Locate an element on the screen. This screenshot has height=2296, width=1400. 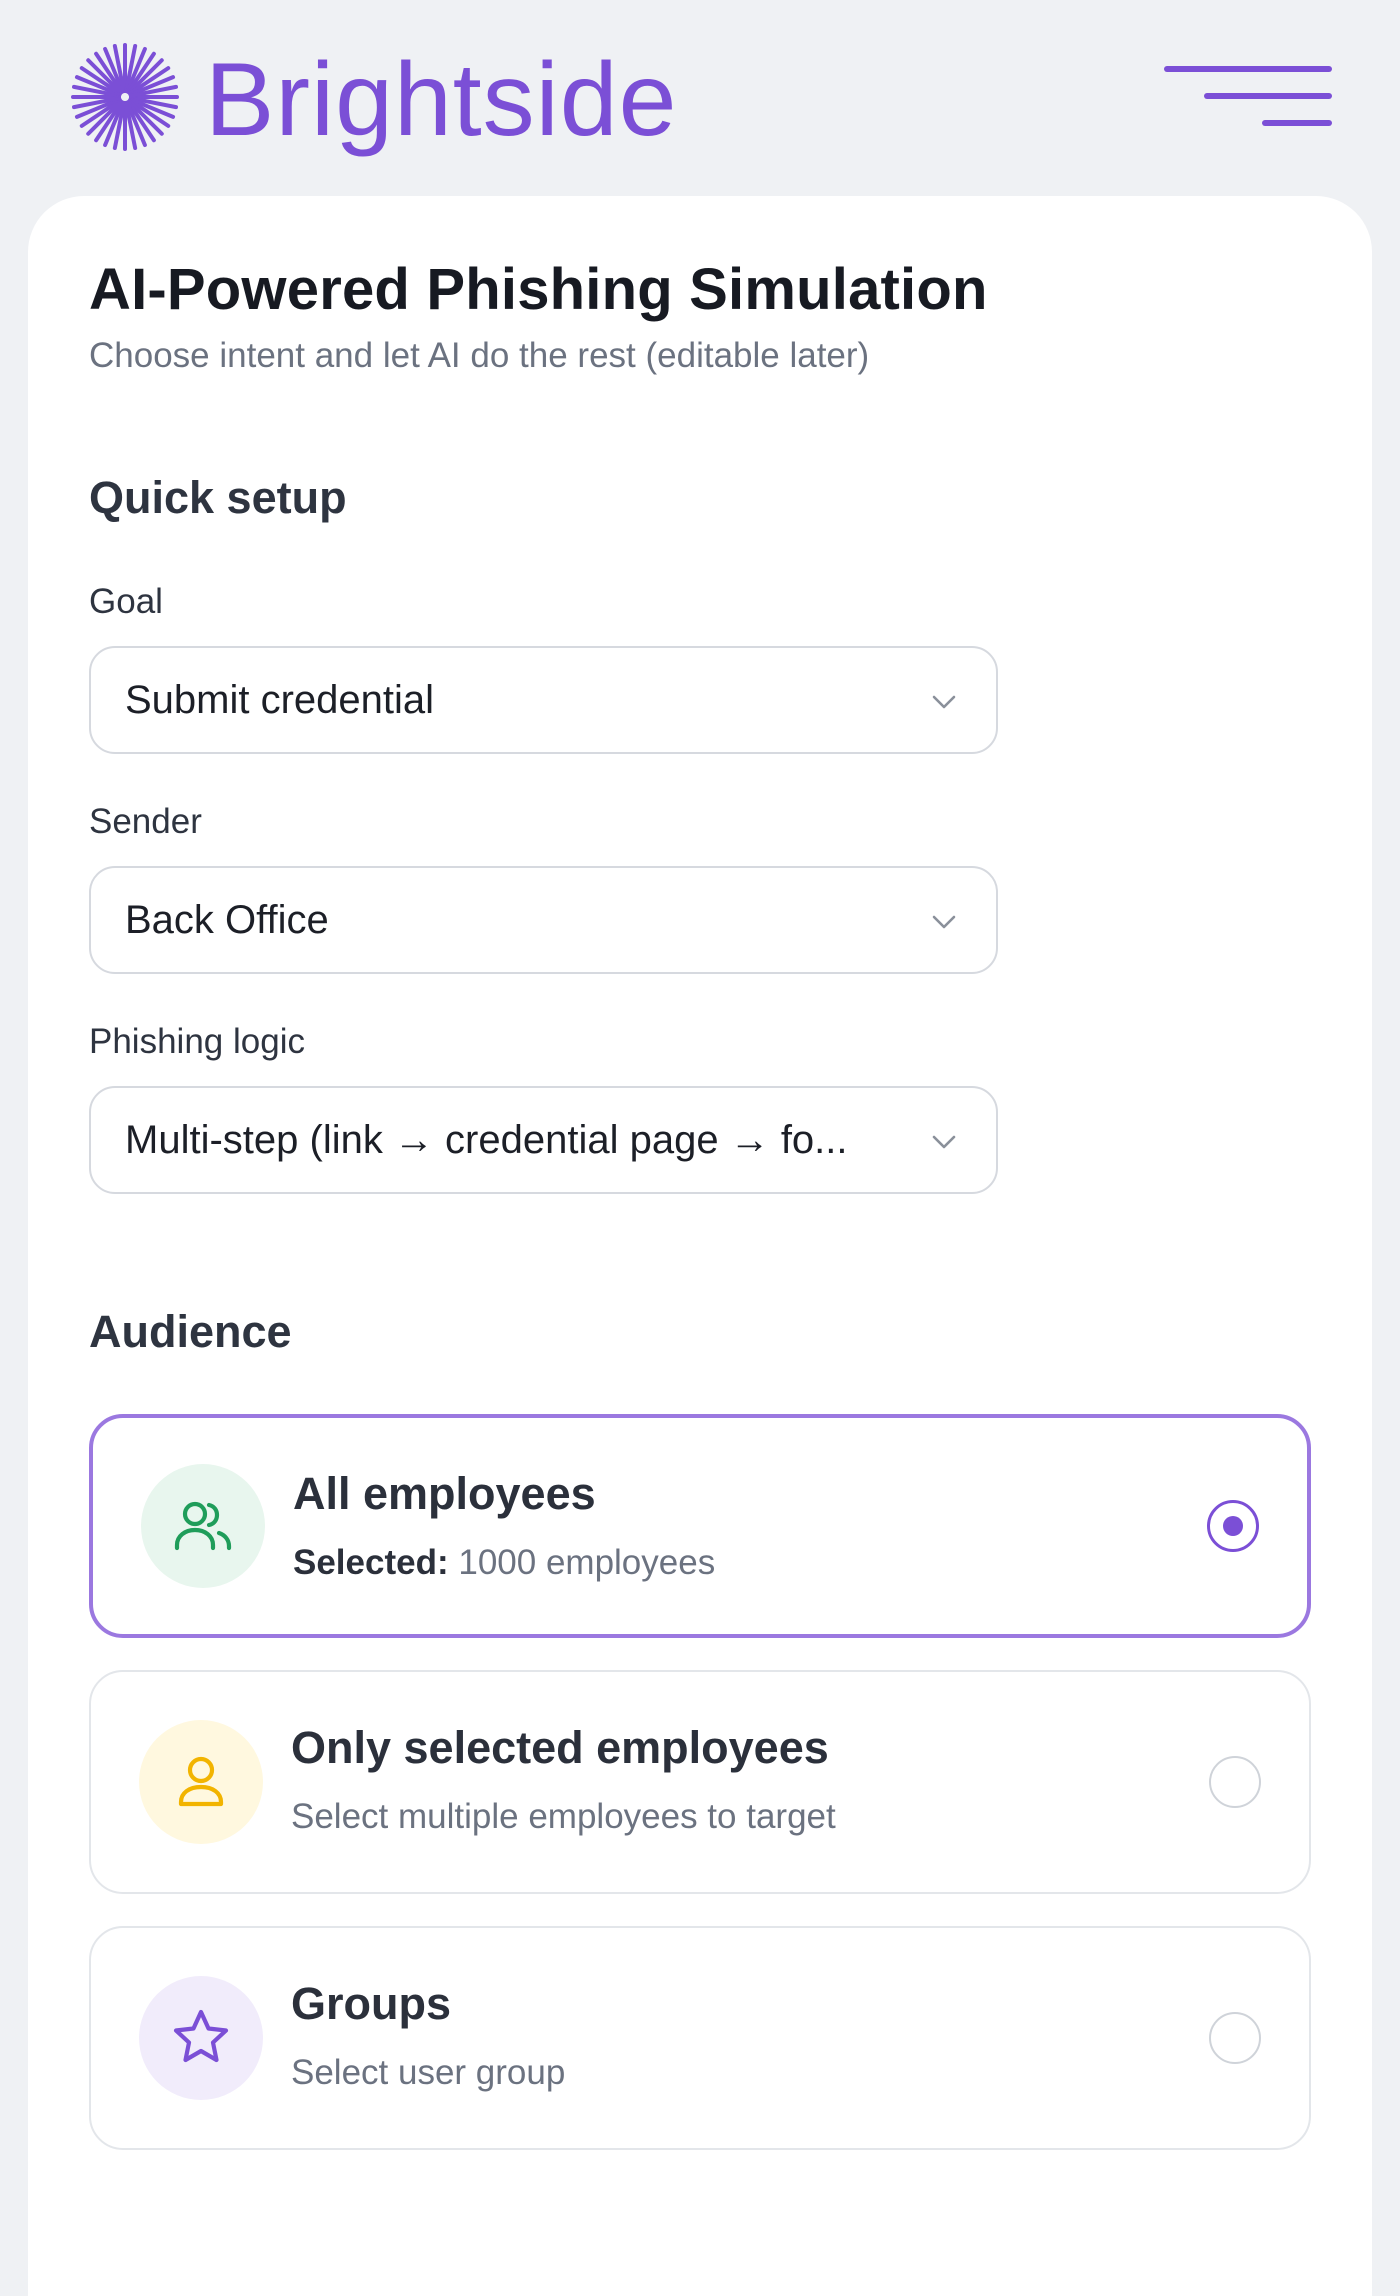
user-icon-badge is located at coordinates (201, 1782).